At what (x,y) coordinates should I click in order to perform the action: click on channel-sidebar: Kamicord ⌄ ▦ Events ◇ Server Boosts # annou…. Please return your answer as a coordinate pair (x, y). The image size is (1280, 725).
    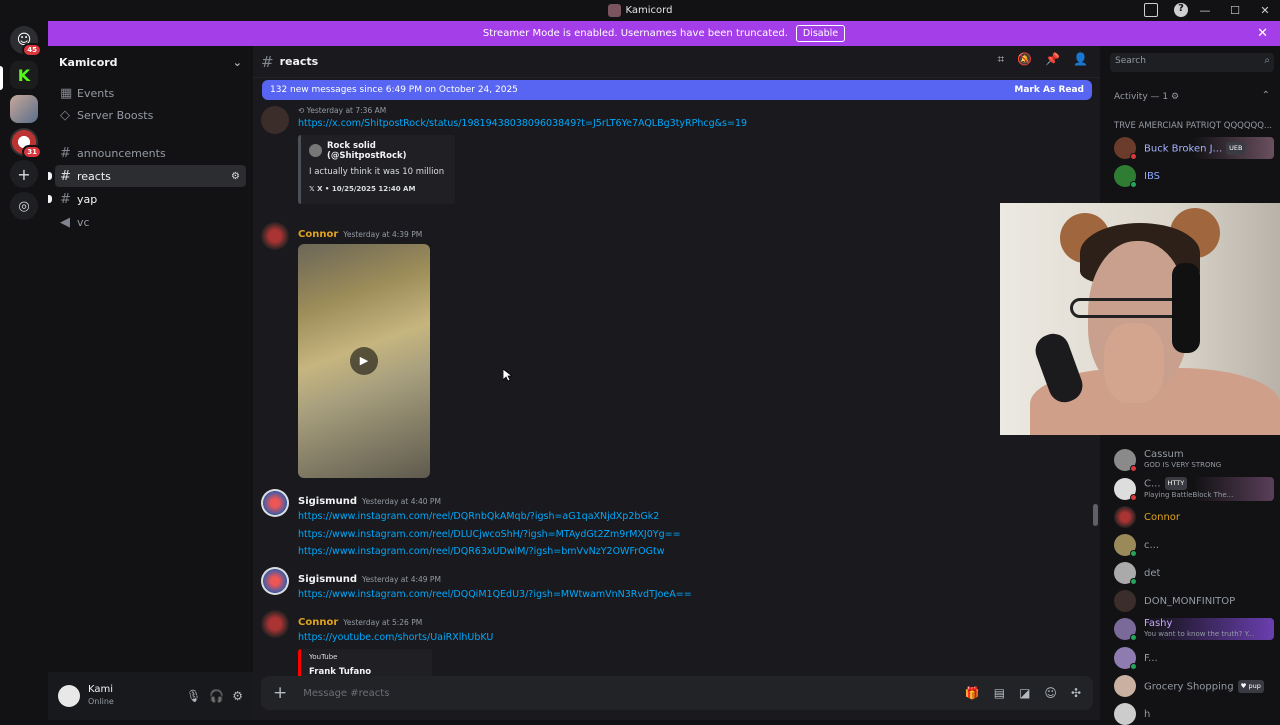
    Looking at the image, I should click on (150, 383).